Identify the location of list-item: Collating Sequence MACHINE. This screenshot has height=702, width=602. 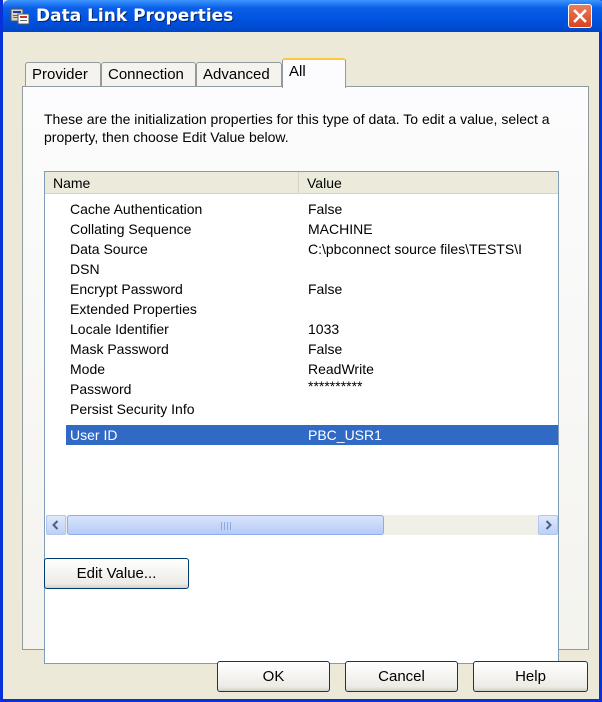
(312, 229).